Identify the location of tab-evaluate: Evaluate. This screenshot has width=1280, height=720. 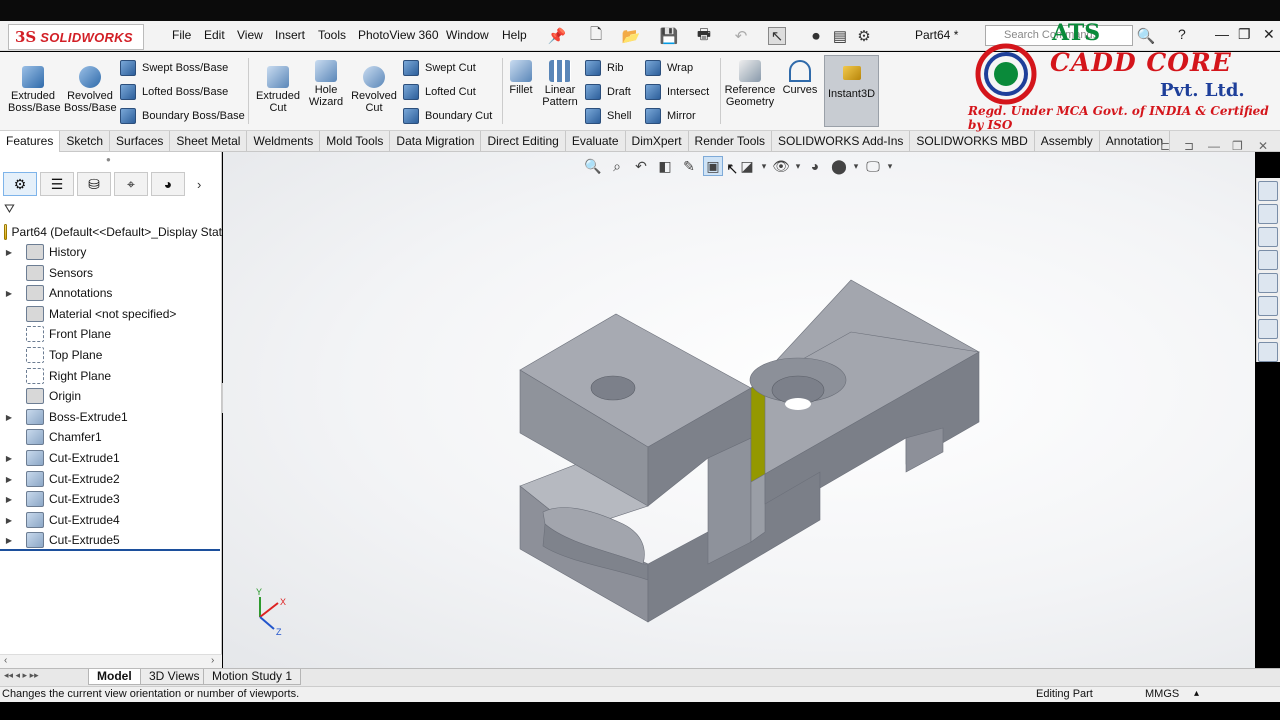
(596, 141).